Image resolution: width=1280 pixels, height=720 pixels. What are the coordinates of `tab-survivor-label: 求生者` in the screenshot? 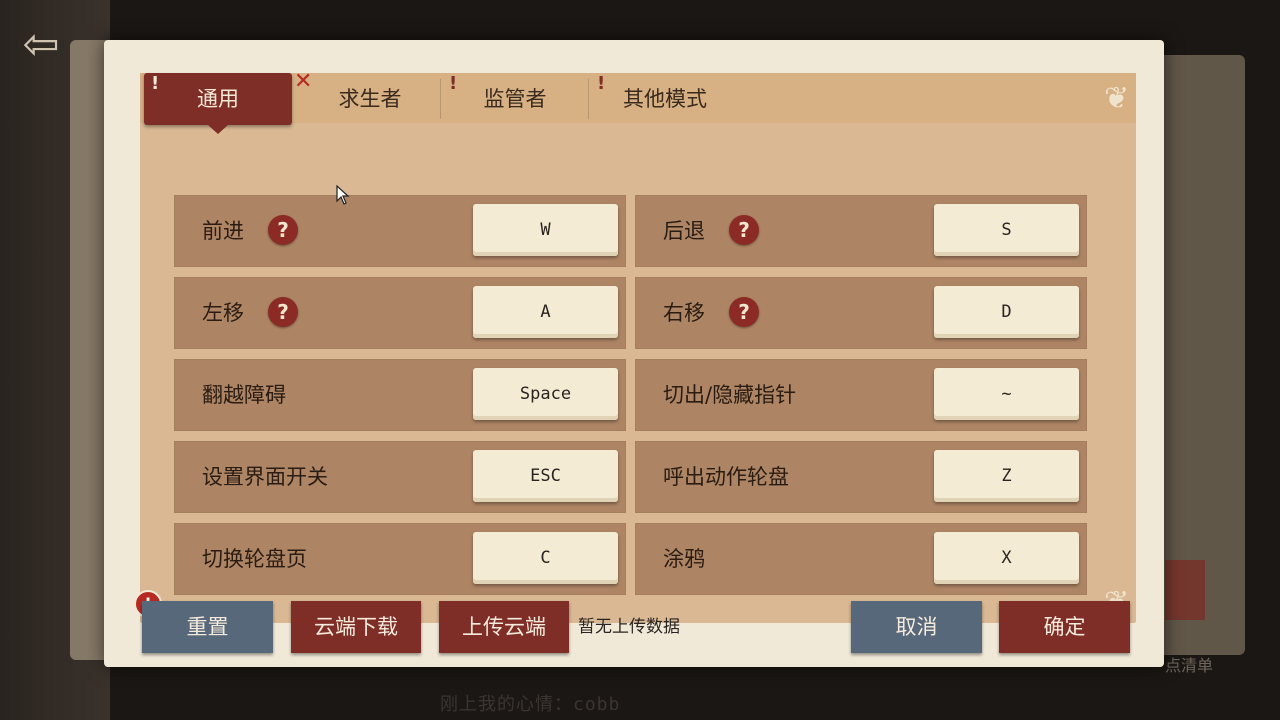 It's located at (370, 99).